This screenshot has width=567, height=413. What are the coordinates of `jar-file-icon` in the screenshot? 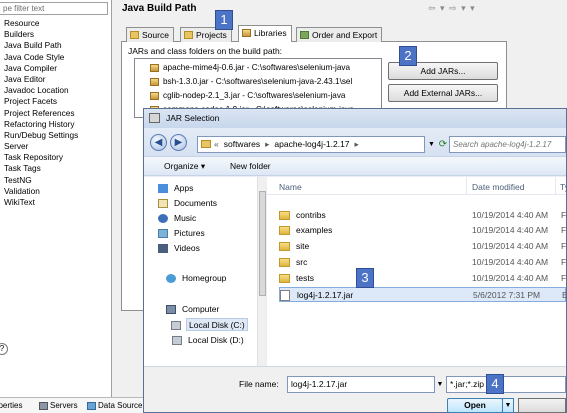 It's located at (285, 295).